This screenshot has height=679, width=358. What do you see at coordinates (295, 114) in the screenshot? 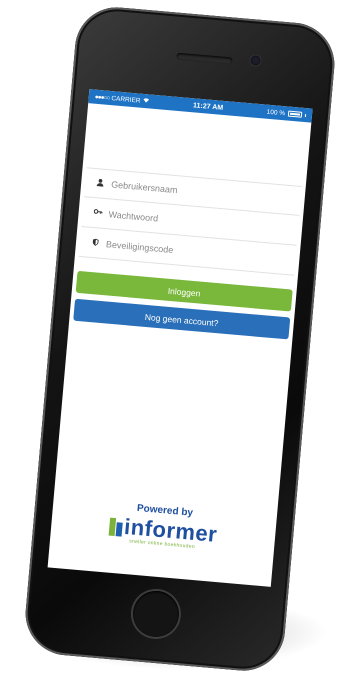
I see `battery-icon` at bounding box center [295, 114].